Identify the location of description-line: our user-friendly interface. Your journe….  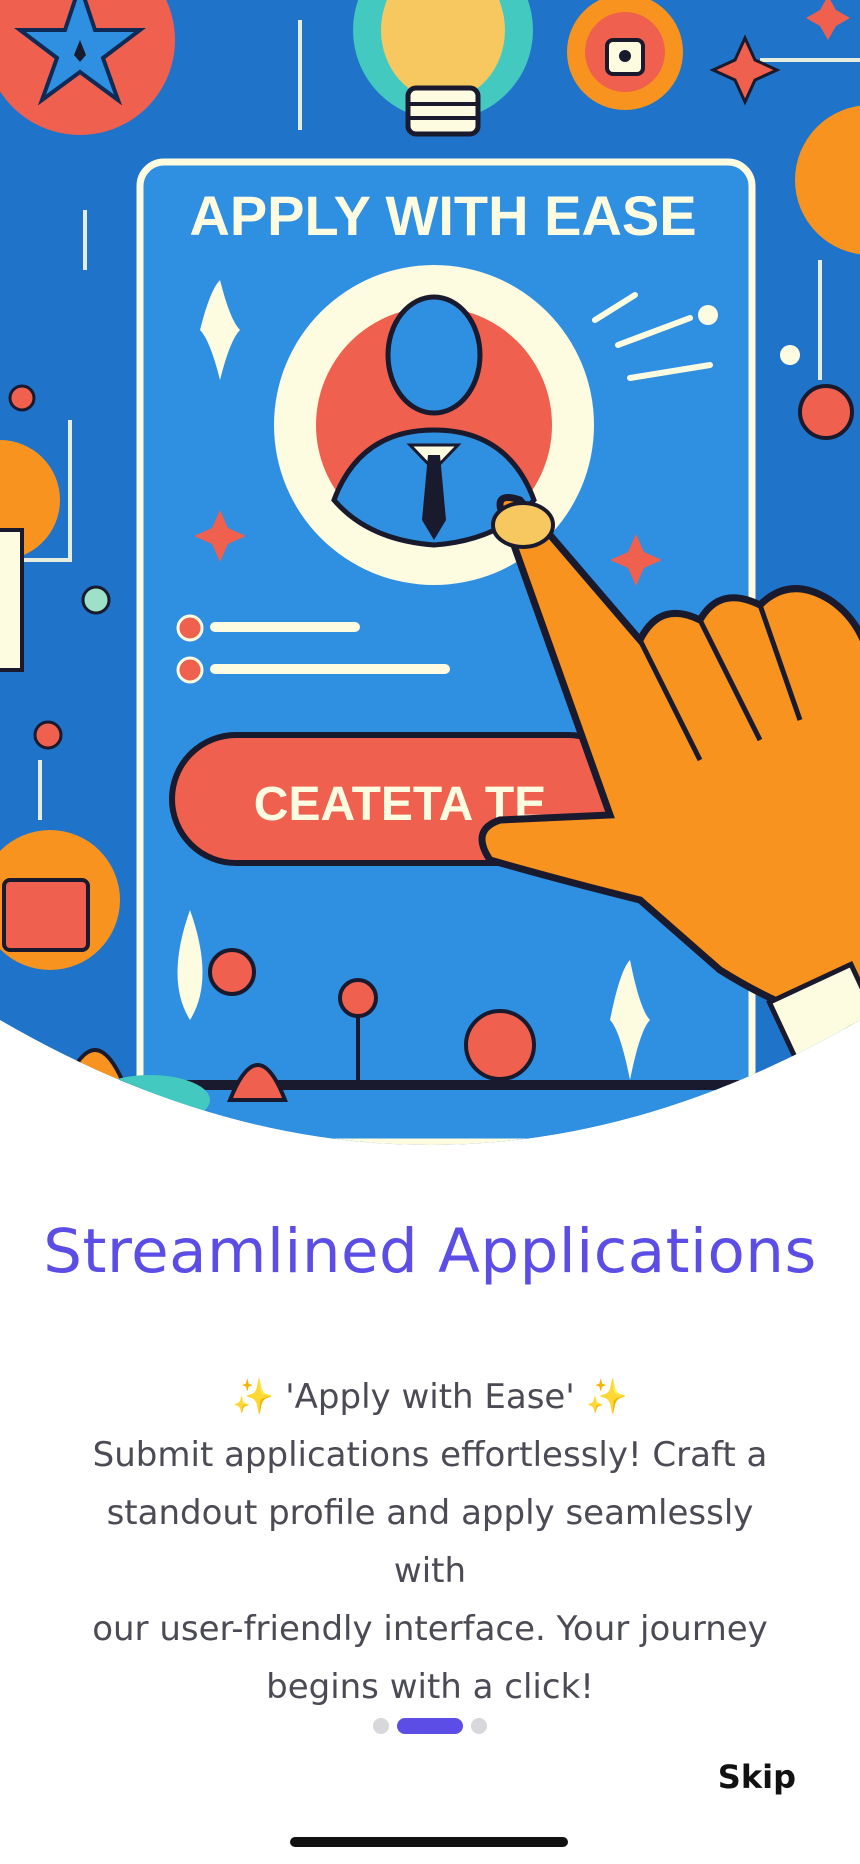
(430, 1629).